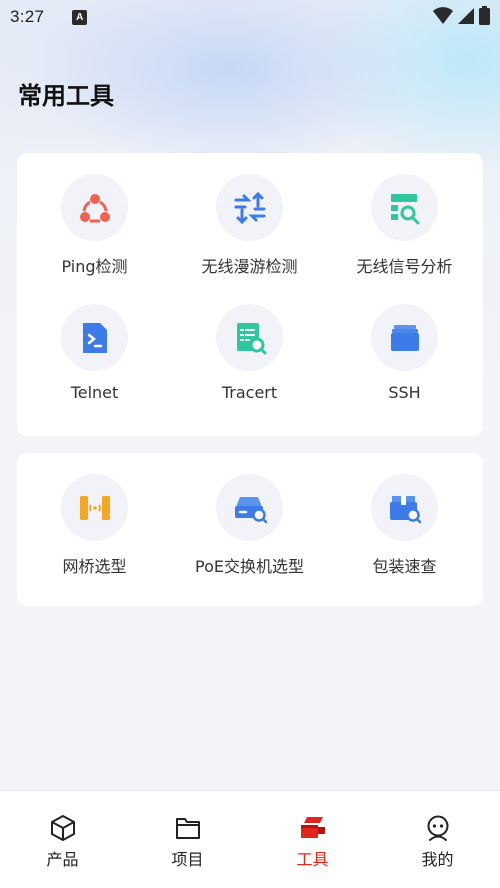  What do you see at coordinates (249, 525) in the screenshot?
I see `tool-poe-switch-selection: PoE交换机选型` at bounding box center [249, 525].